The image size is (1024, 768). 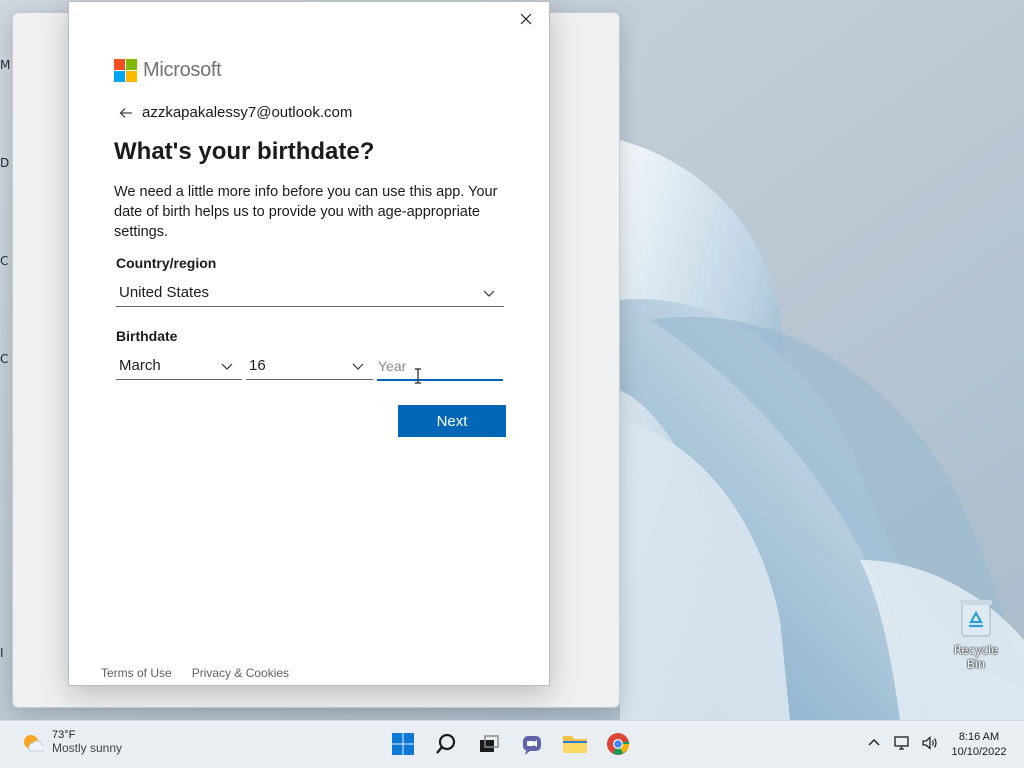 I want to click on terms-of-use-link: Terms of Use, so click(x=136, y=673).